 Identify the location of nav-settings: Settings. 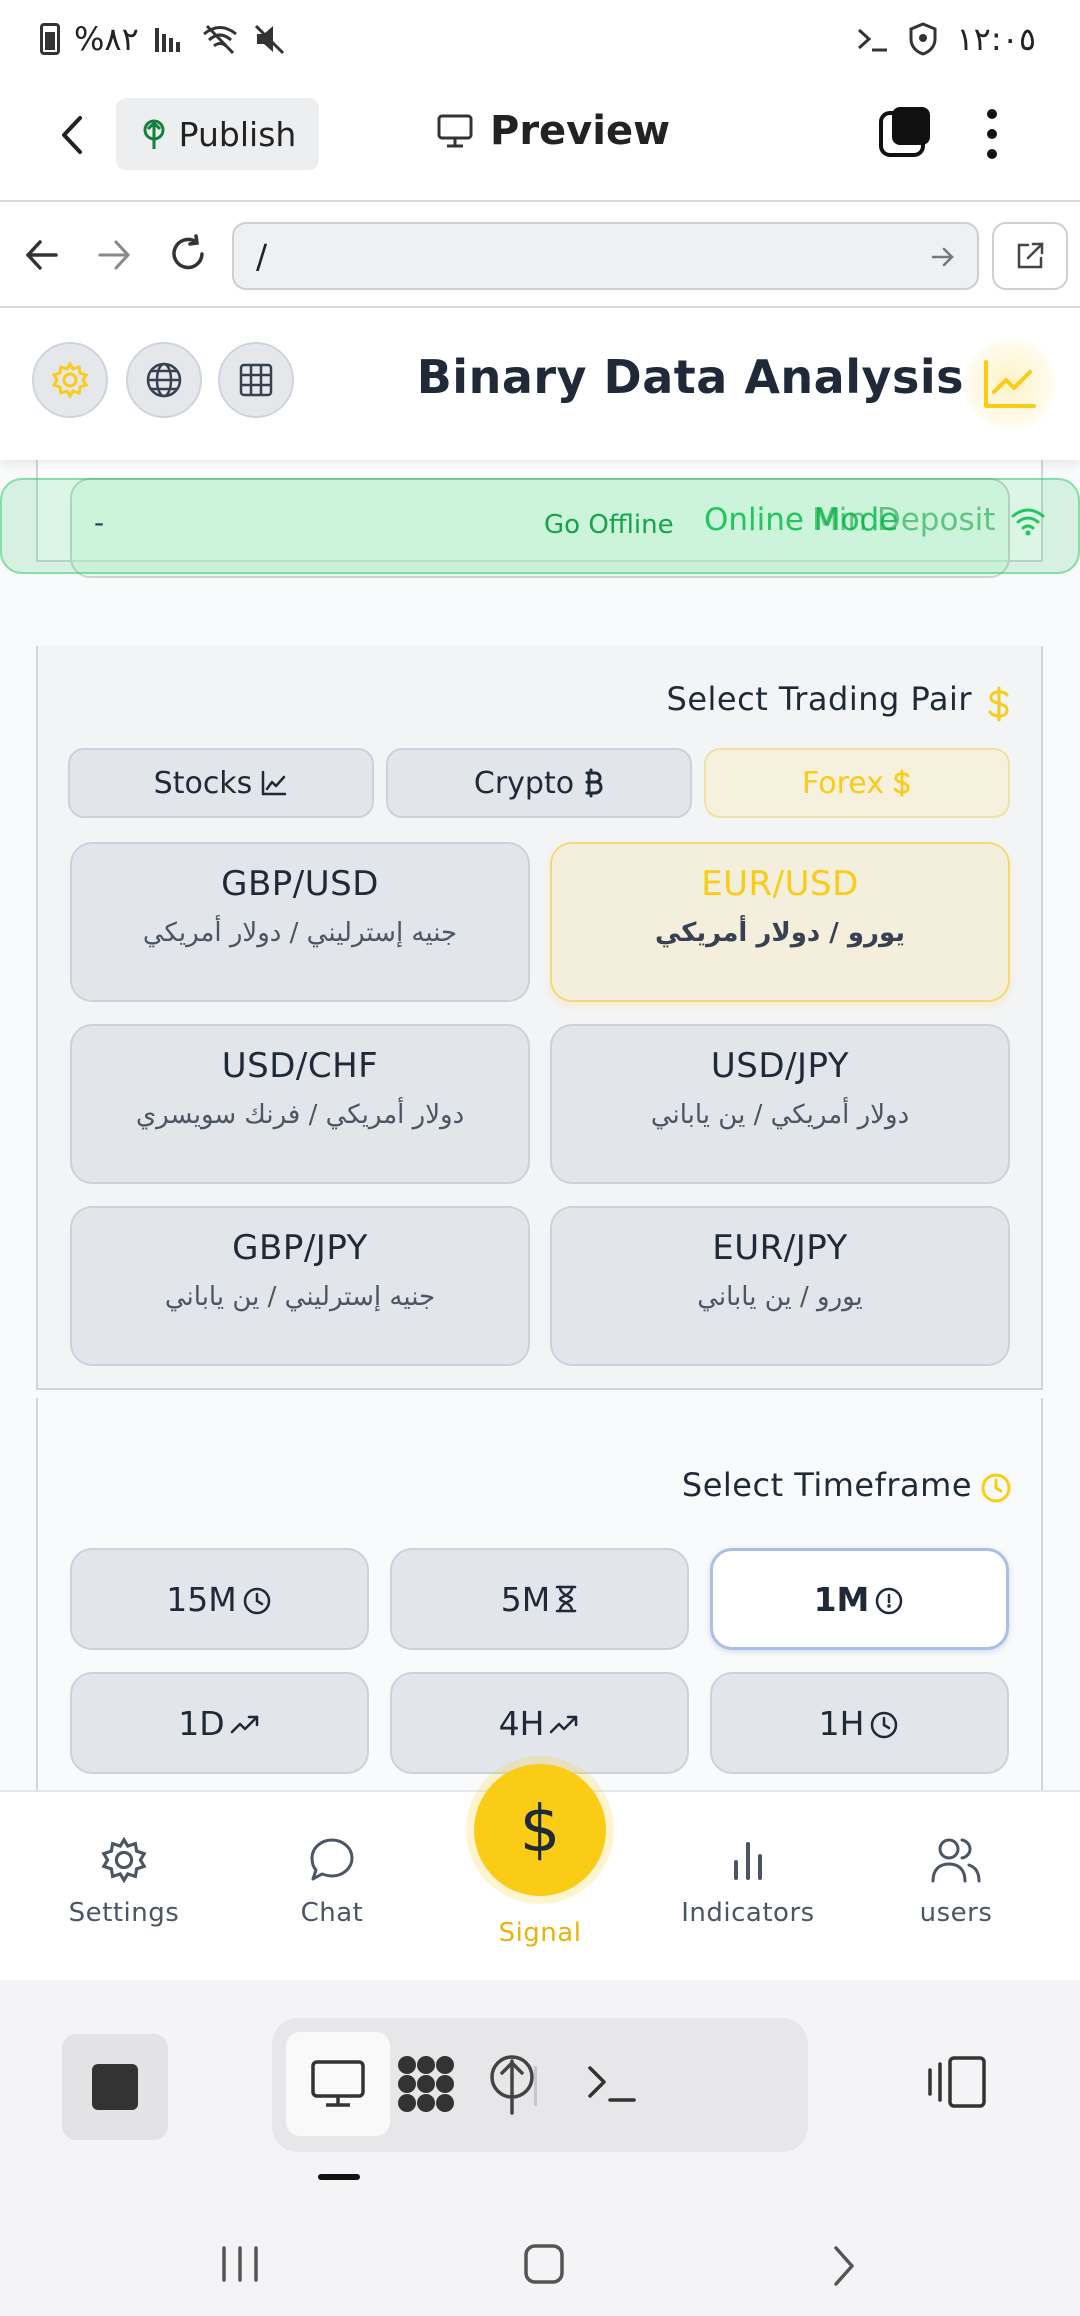
(124, 1880).